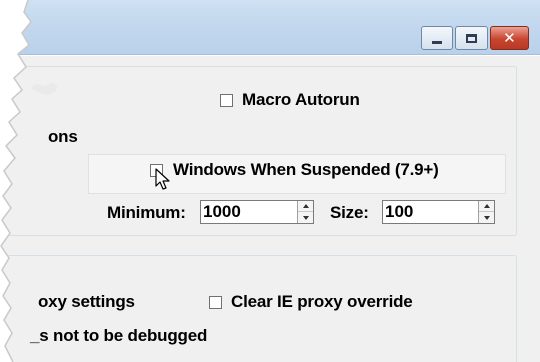  Describe the element at coordinates (226, 100) in the screenshot. I see `macro-autorun-checkbox` at that location.